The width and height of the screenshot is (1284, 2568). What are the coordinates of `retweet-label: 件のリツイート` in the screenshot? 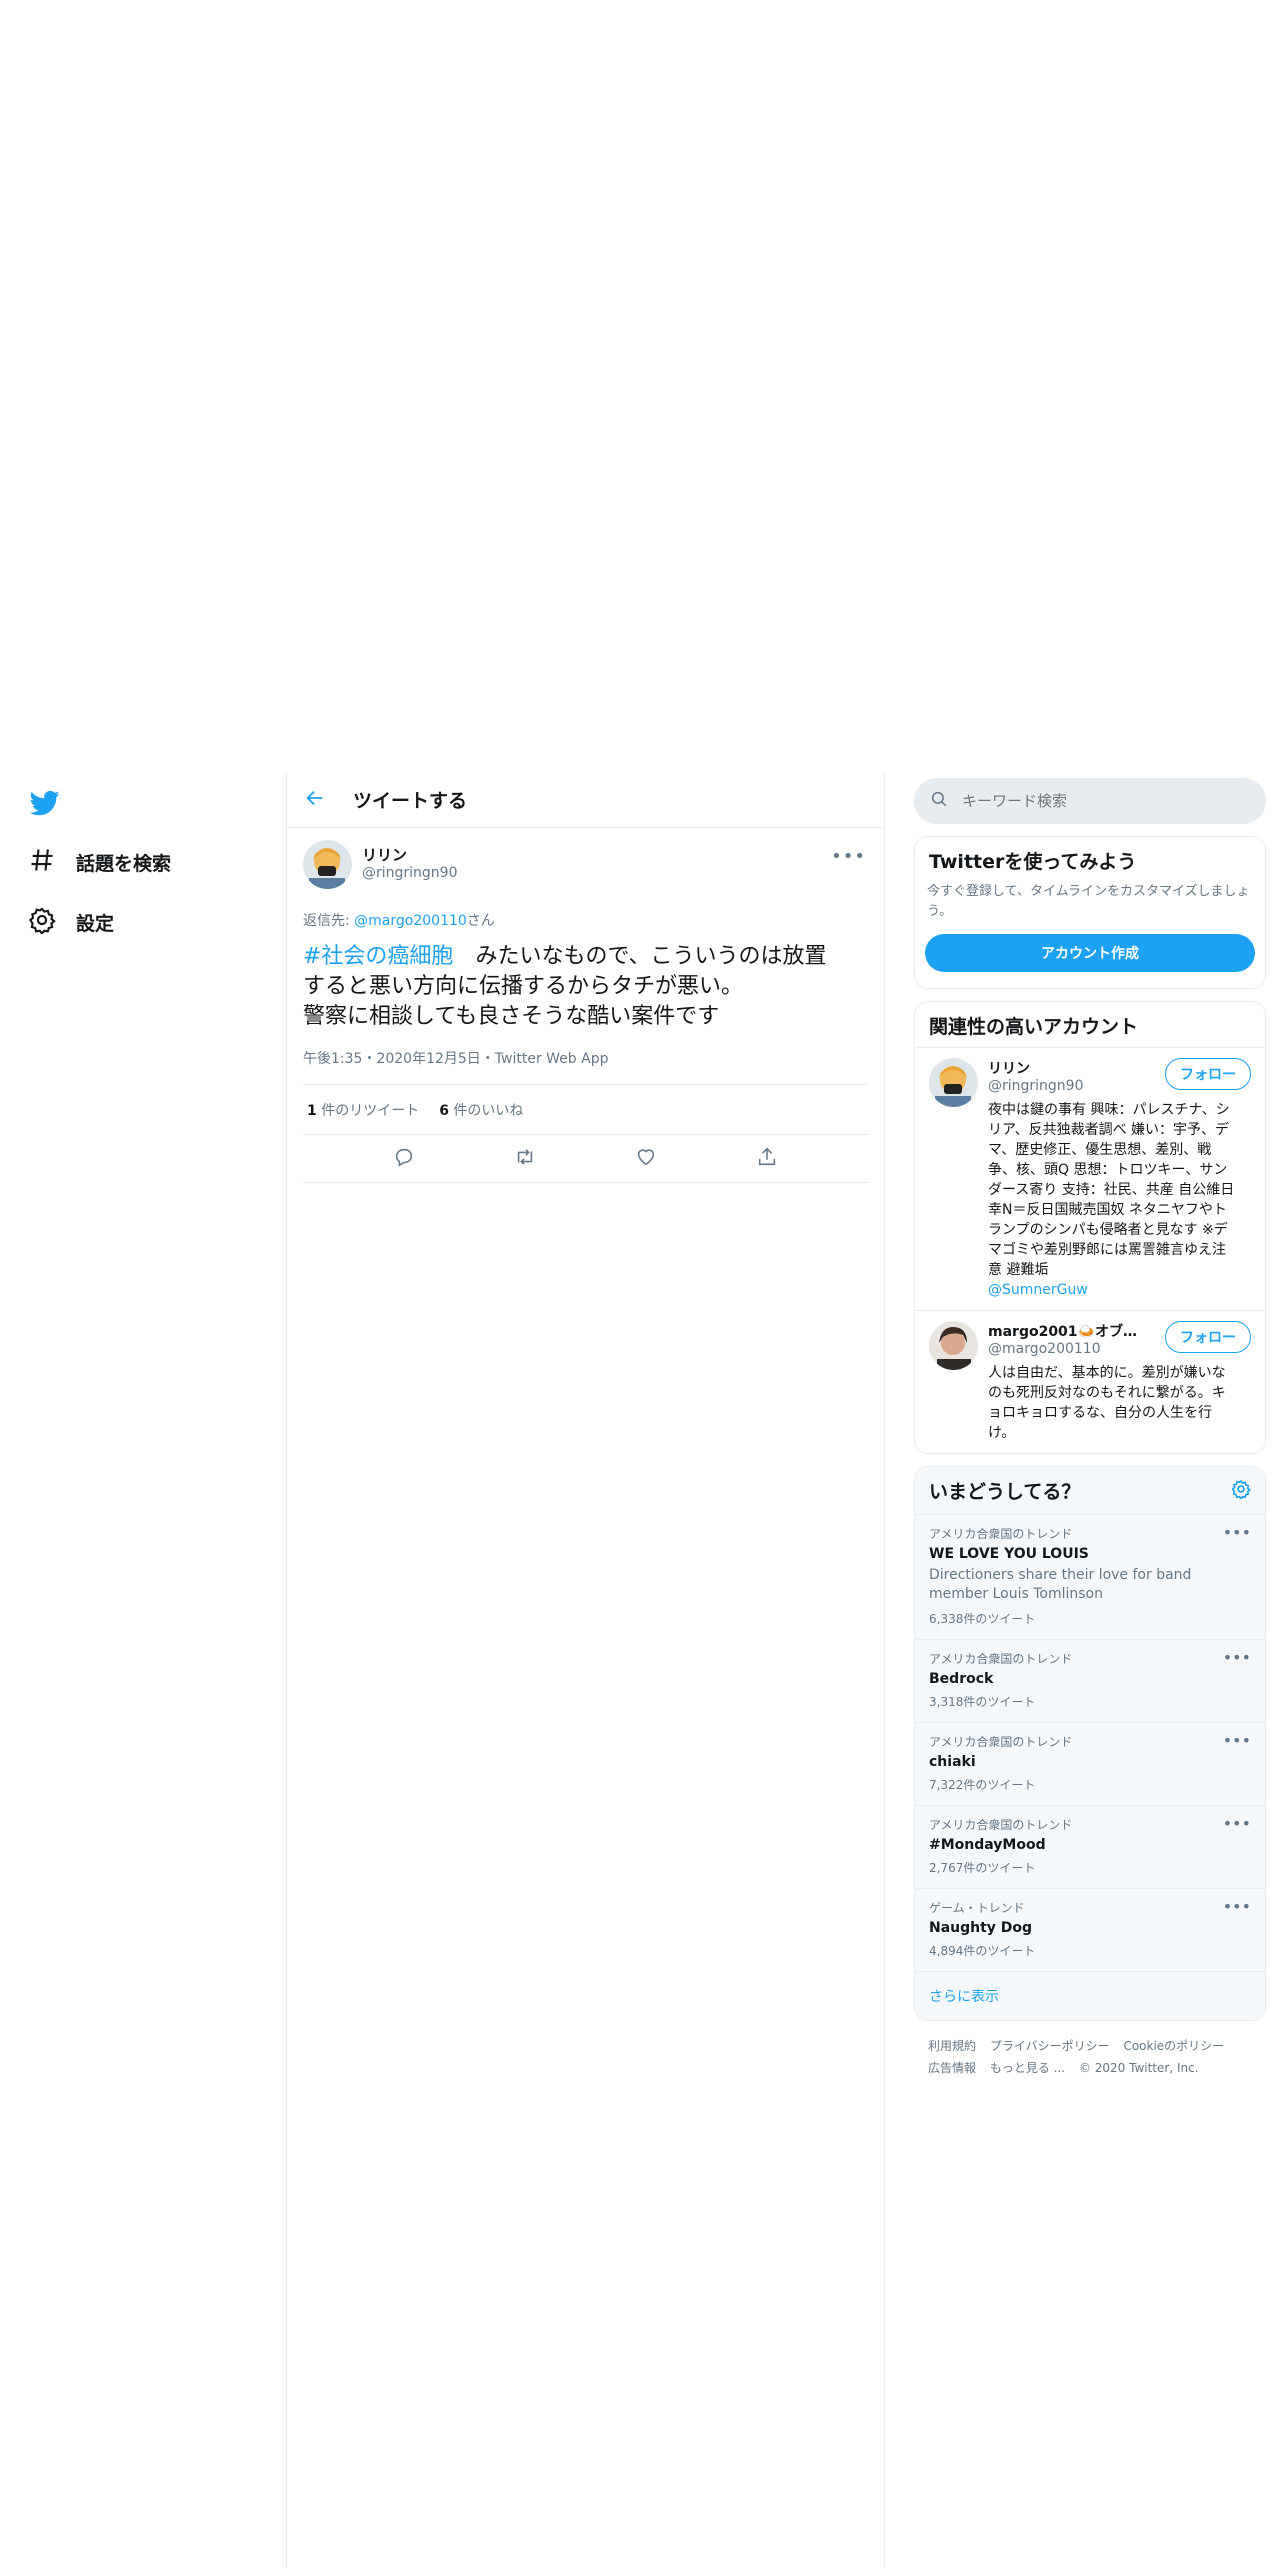 It's located at (368, 1110).